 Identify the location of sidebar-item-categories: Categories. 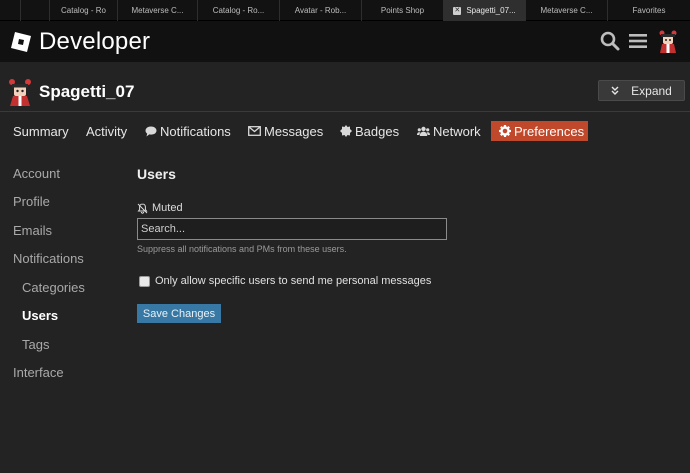
(53, 287).